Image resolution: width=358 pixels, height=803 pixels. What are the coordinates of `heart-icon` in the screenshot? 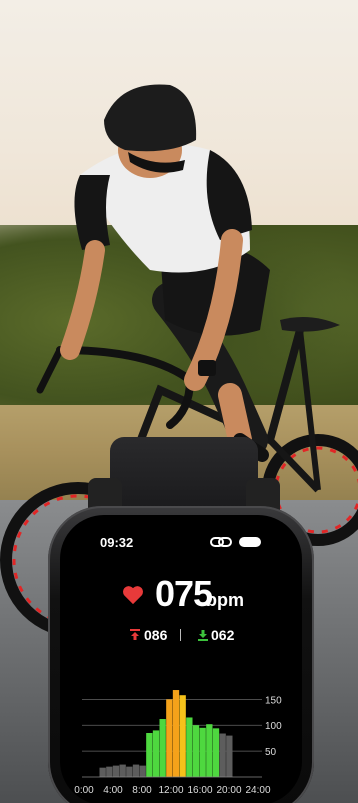 It's located at (133, 595).